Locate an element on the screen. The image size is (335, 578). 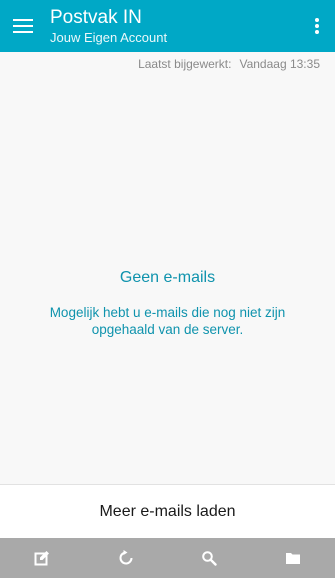
folder-icon is located at coordinates (293, 558).